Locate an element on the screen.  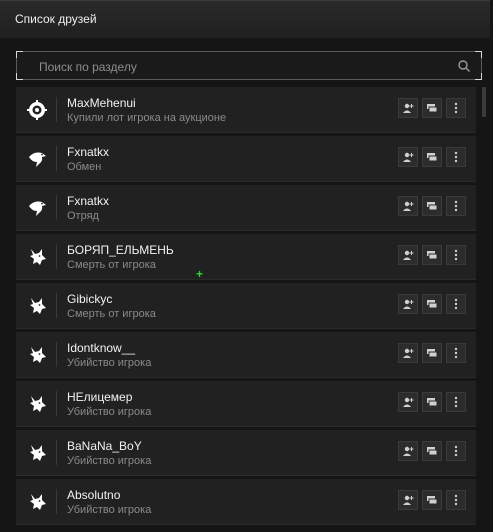
eagle-emblem-icon is located at coordinates (37, 208).